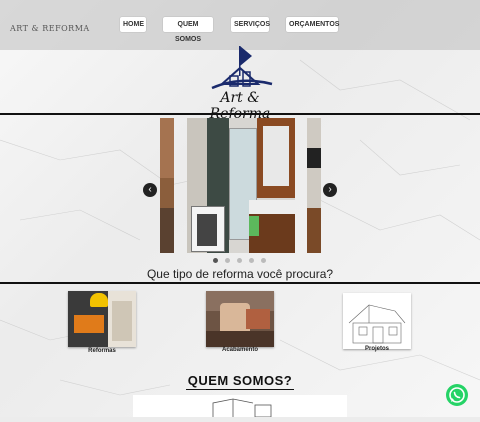 The image size is (480, 422). Describe the element at coordinates (240, 350) in the screenshot. I see `service-label-acabamento: Acabamento` at that location.